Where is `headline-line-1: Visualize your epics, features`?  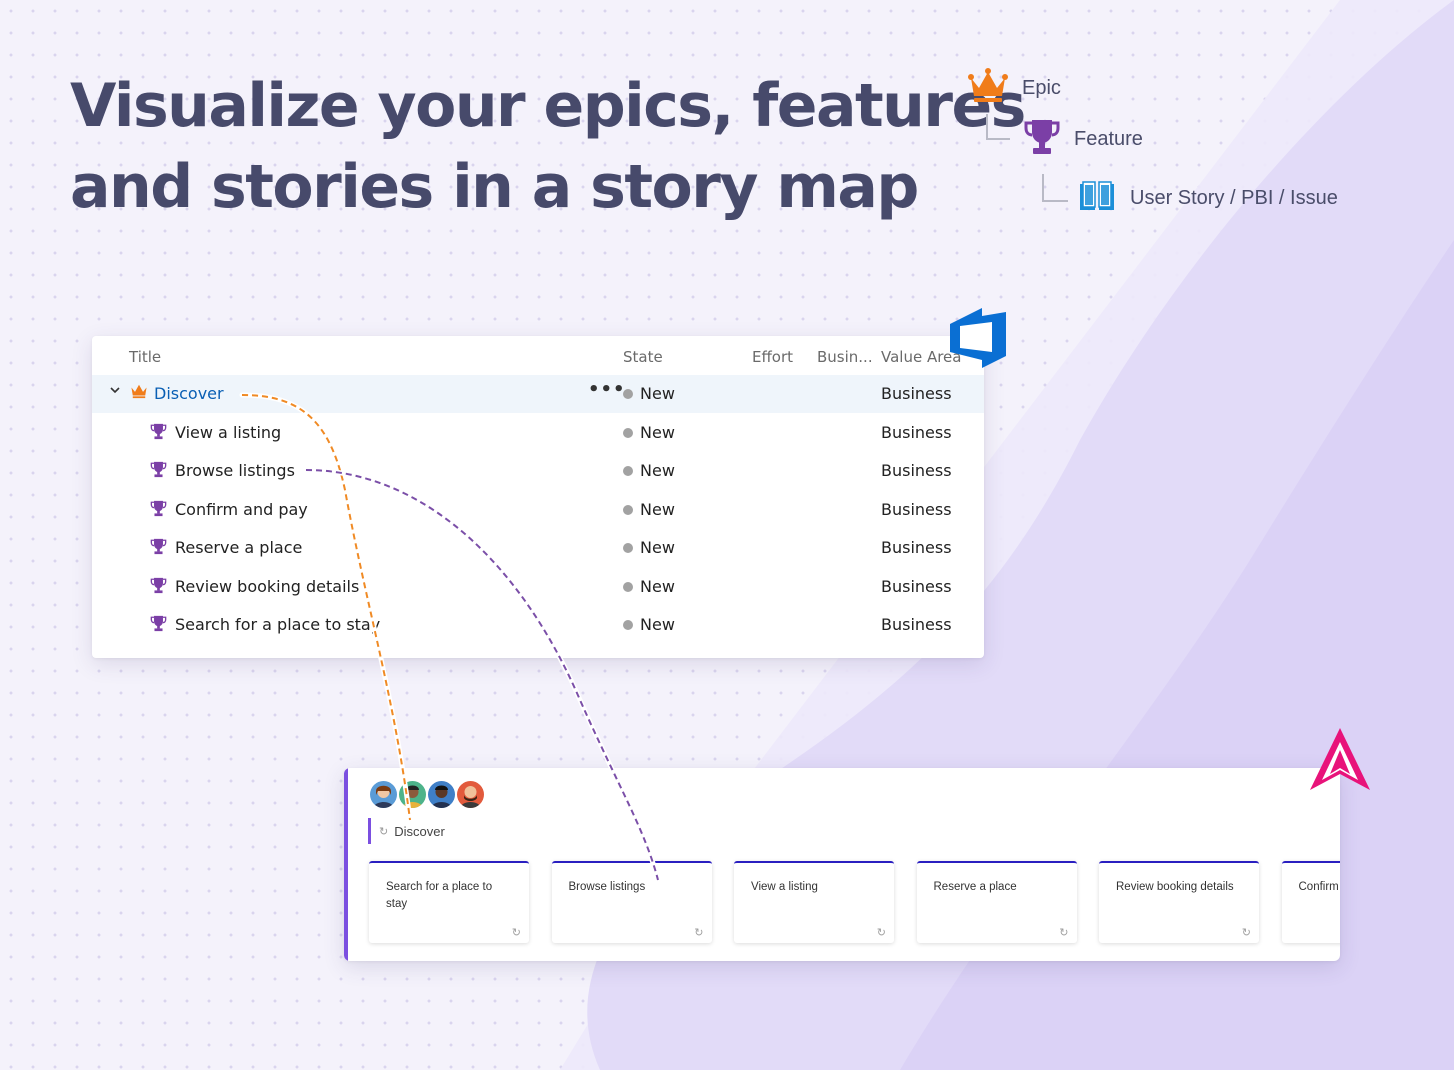 headline-line-1: Visualize your epics, features is located at coordinates (548, 106).